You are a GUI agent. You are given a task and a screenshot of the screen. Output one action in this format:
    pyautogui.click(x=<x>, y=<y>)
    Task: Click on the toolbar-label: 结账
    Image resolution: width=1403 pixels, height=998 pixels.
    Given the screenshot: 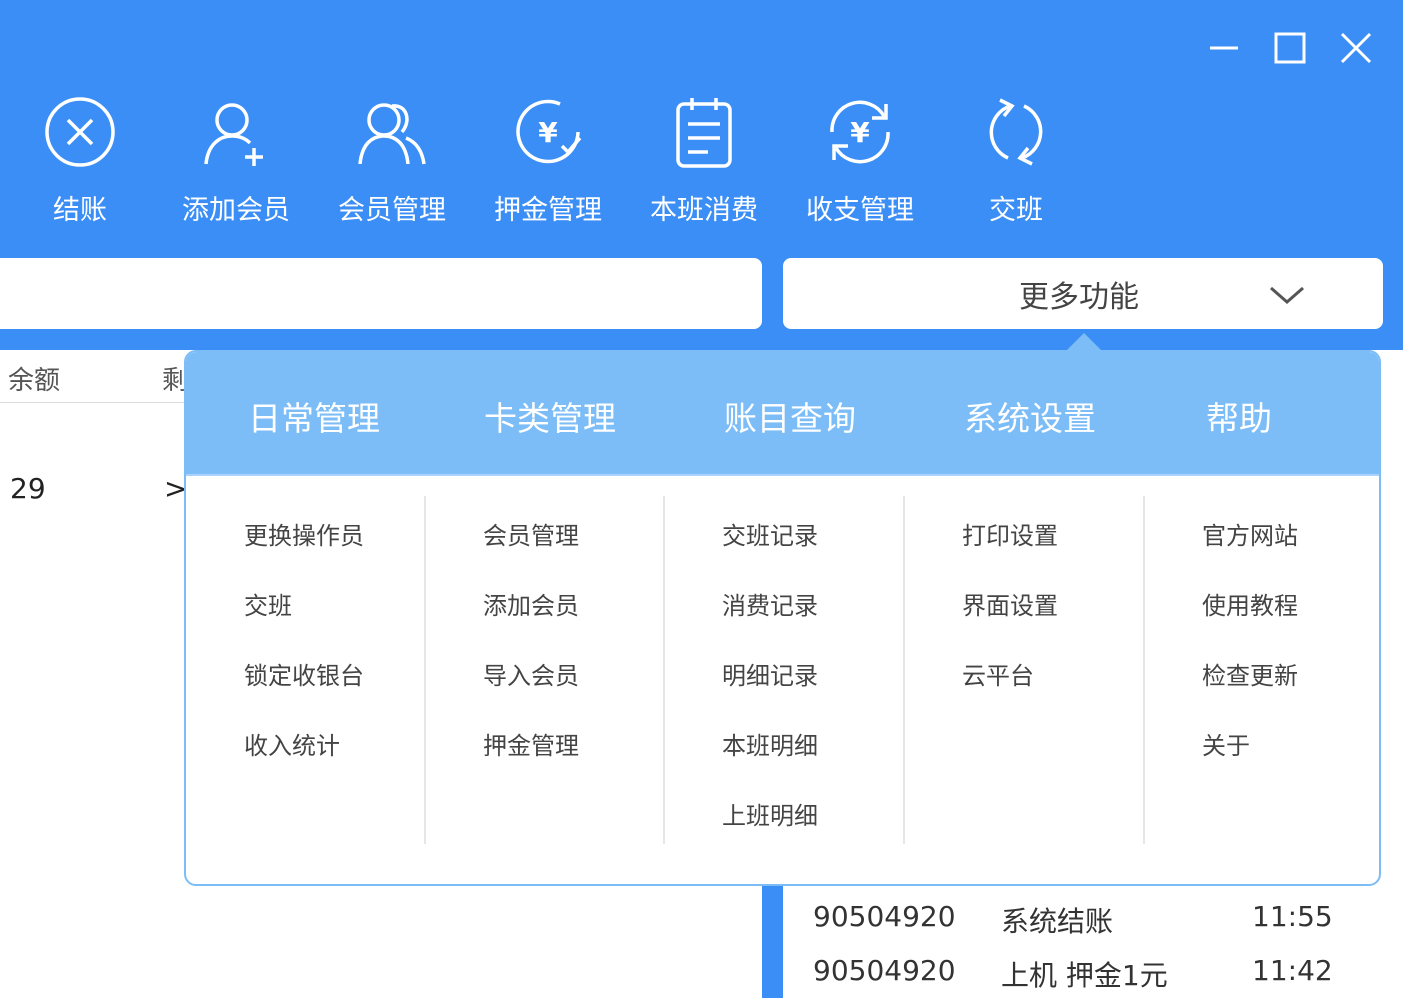 What is the action you would take?
    pyautogui.click(x=80, y=210)
    